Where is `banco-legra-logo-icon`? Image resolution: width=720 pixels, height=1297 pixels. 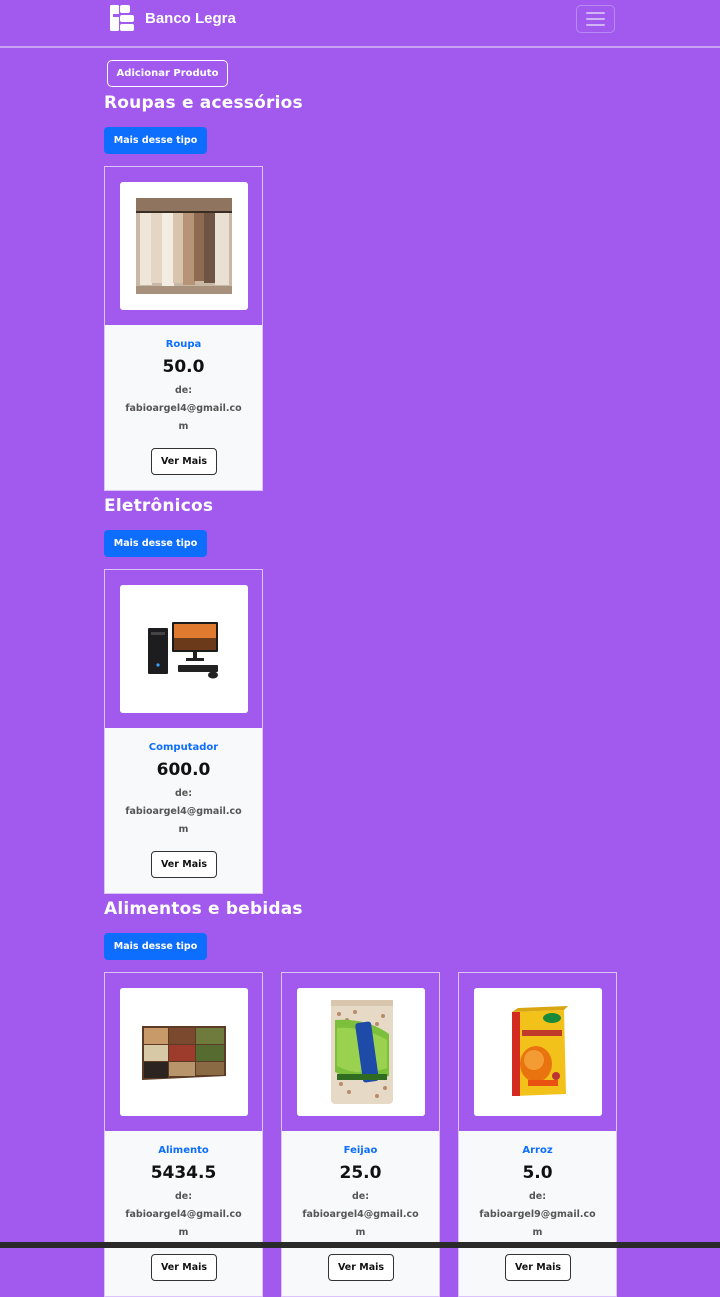 banco-legra-logo-icon is located at coordinates (122, 18).